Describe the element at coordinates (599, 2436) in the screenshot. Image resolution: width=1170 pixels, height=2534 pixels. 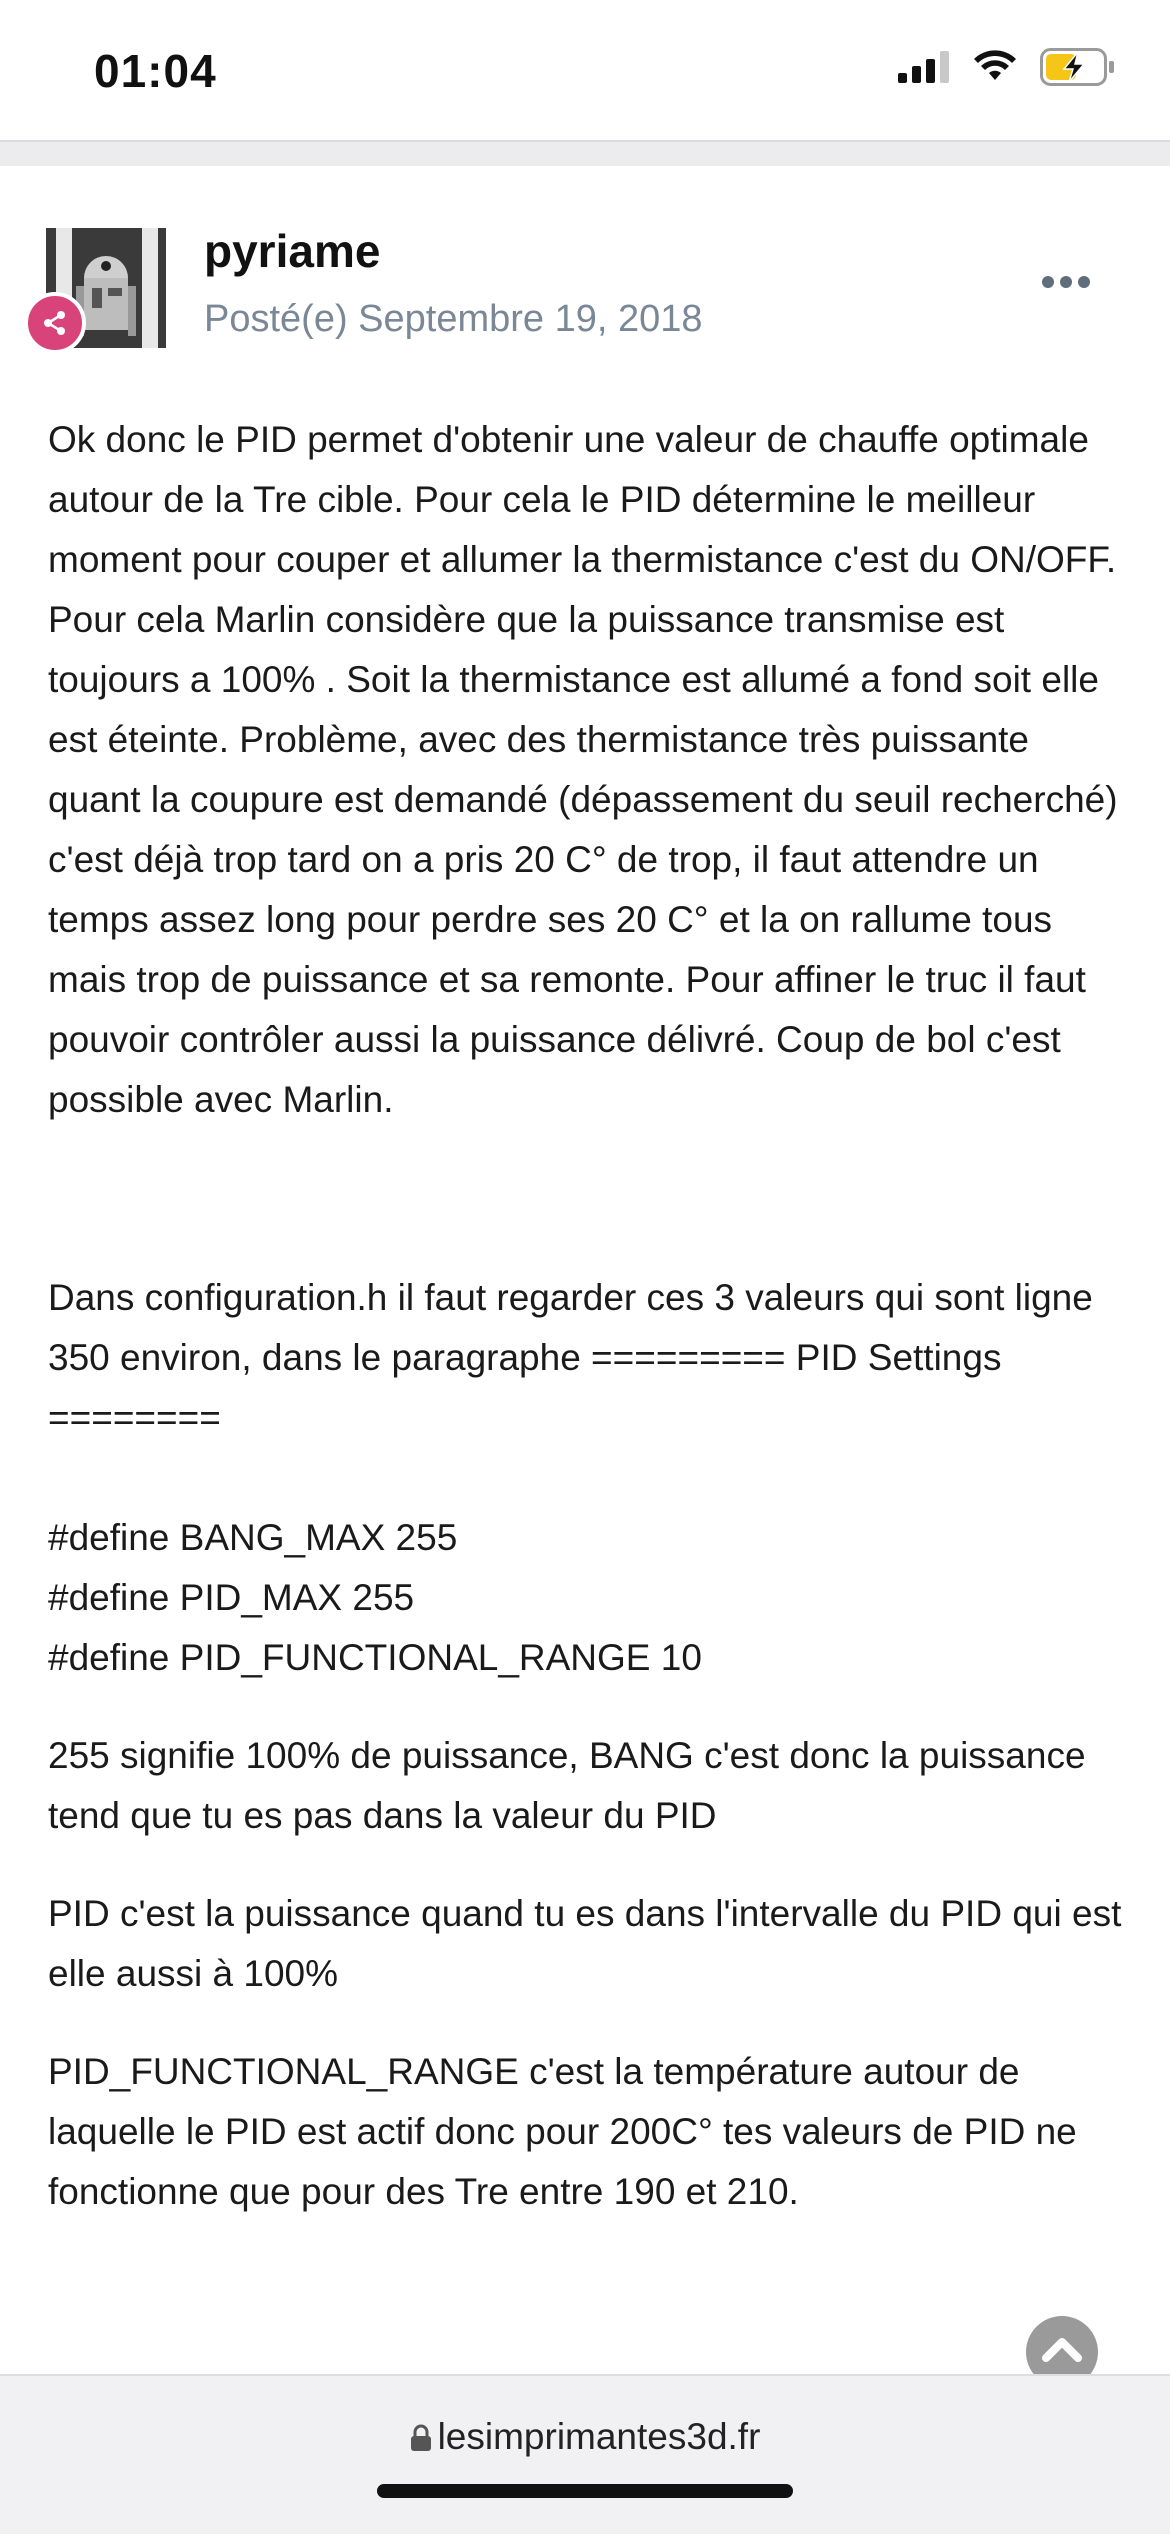
I see `url-text: lesimprimantes3d.fr` at that location.